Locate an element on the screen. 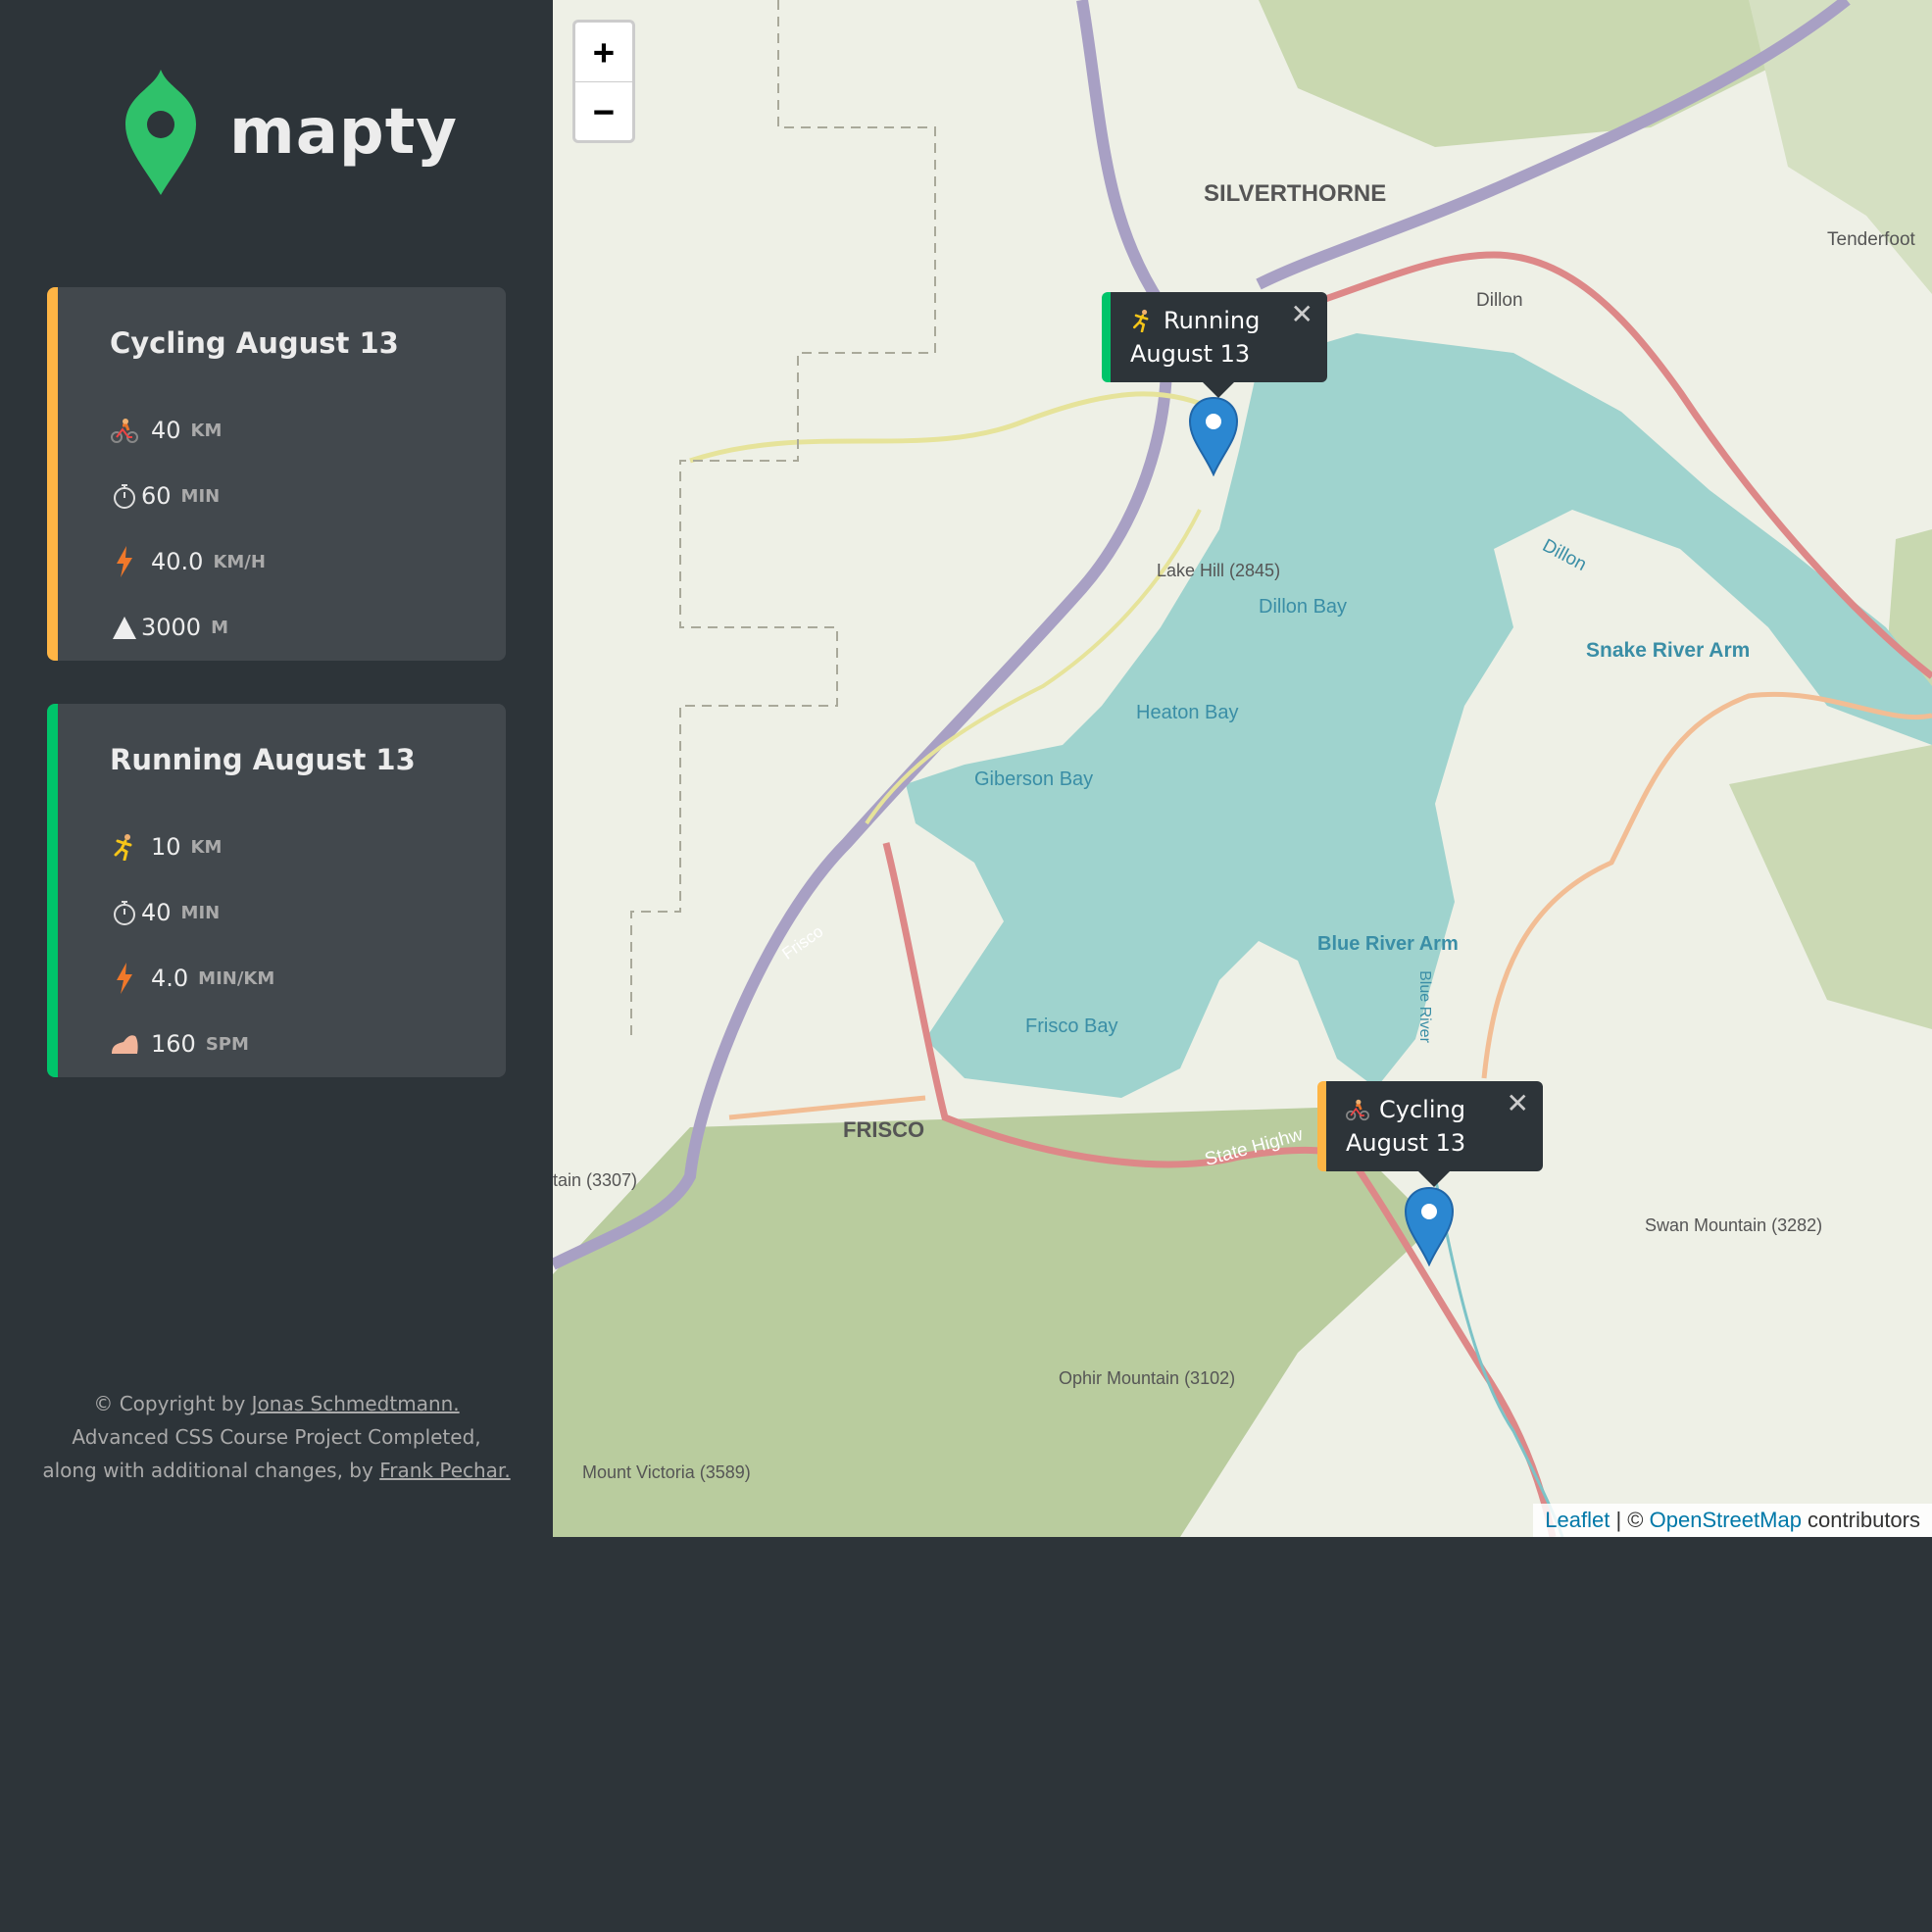  workout-unit: M is located at coordinates (219, 627).